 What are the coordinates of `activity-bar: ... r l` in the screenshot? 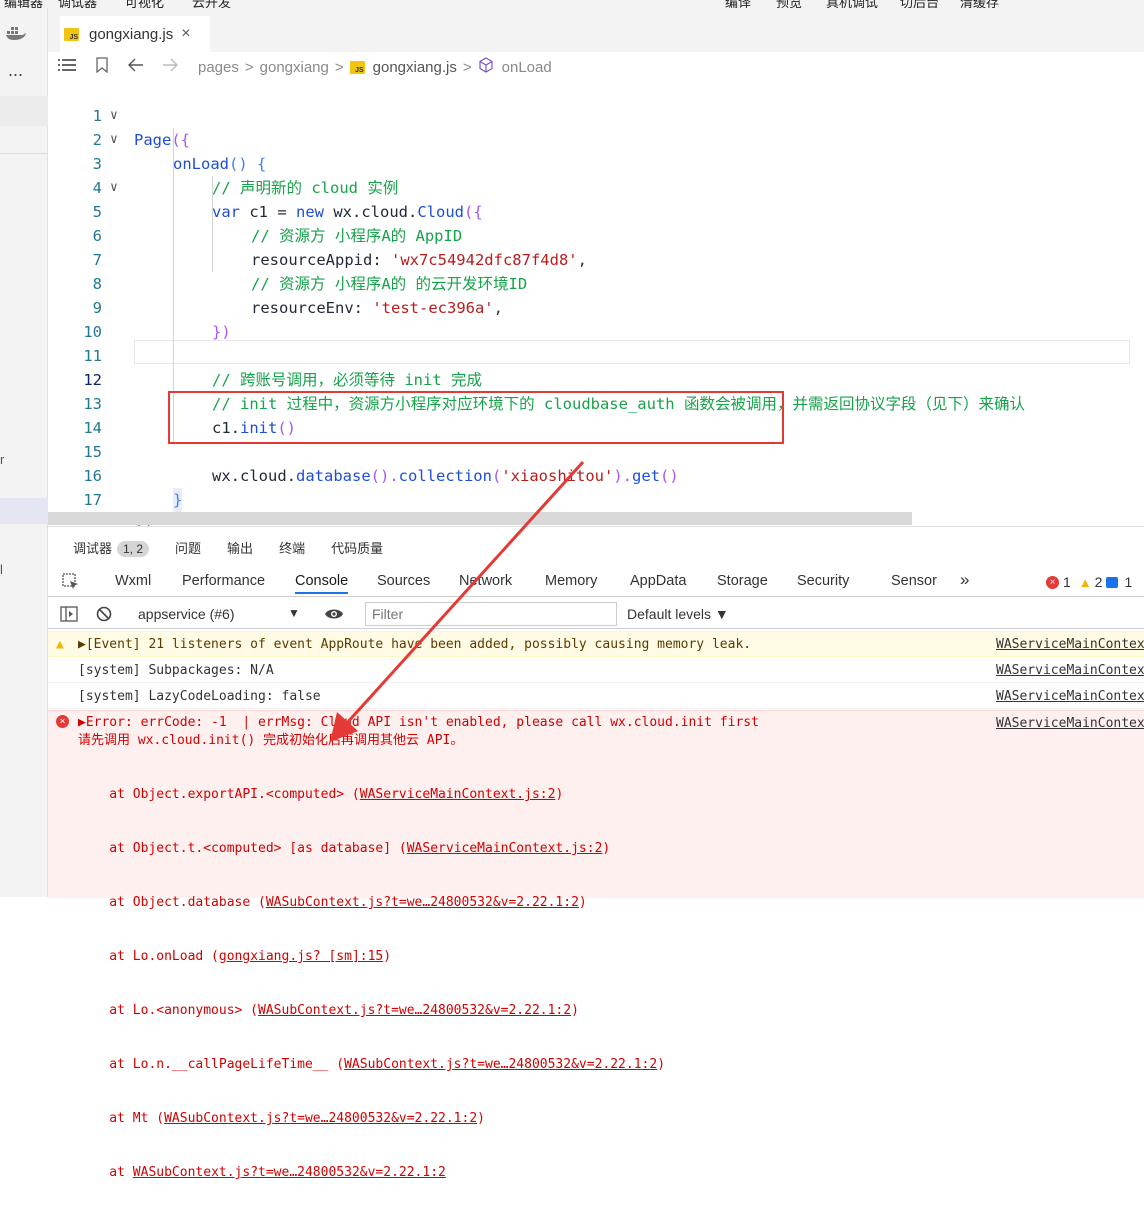 It's located at (24, 452).